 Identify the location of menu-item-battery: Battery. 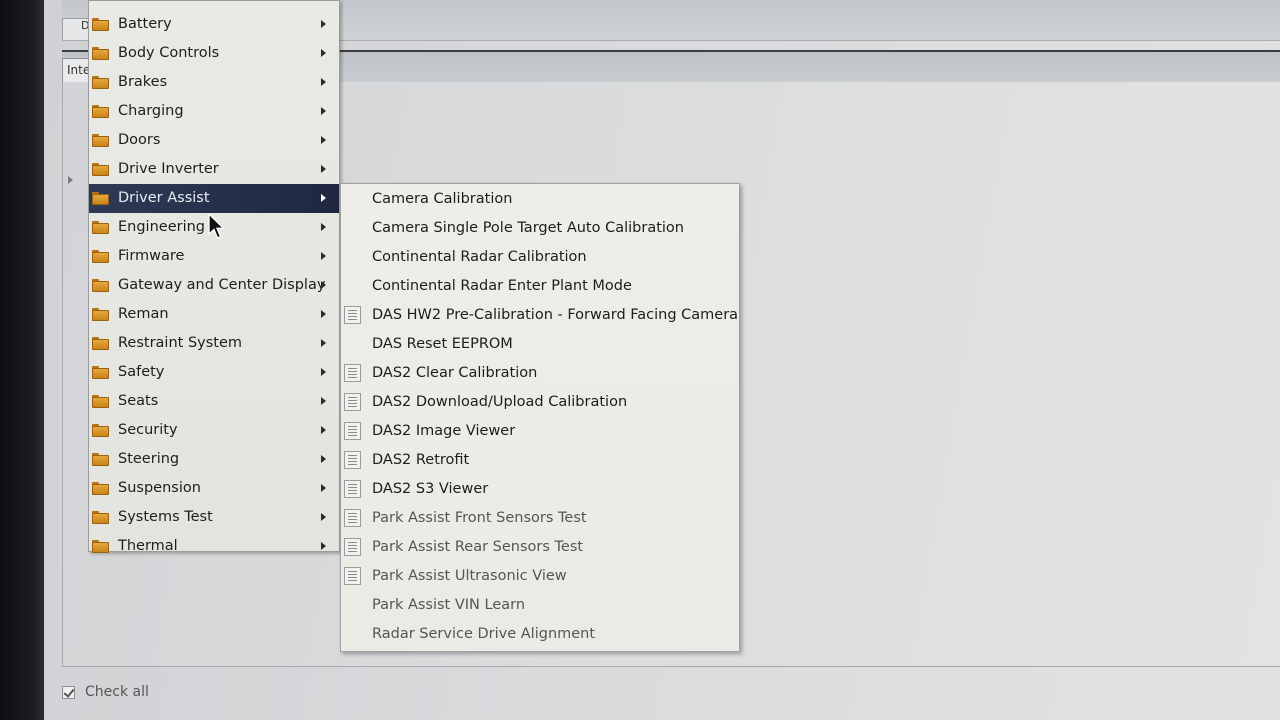
(214, 24).